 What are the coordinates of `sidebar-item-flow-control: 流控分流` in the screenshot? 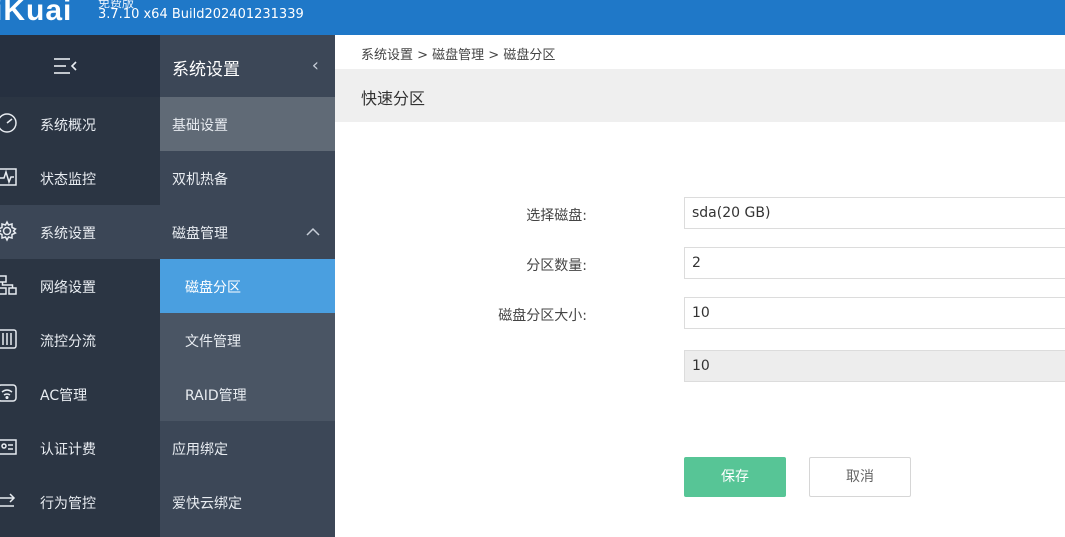 It's located at (80, 340).